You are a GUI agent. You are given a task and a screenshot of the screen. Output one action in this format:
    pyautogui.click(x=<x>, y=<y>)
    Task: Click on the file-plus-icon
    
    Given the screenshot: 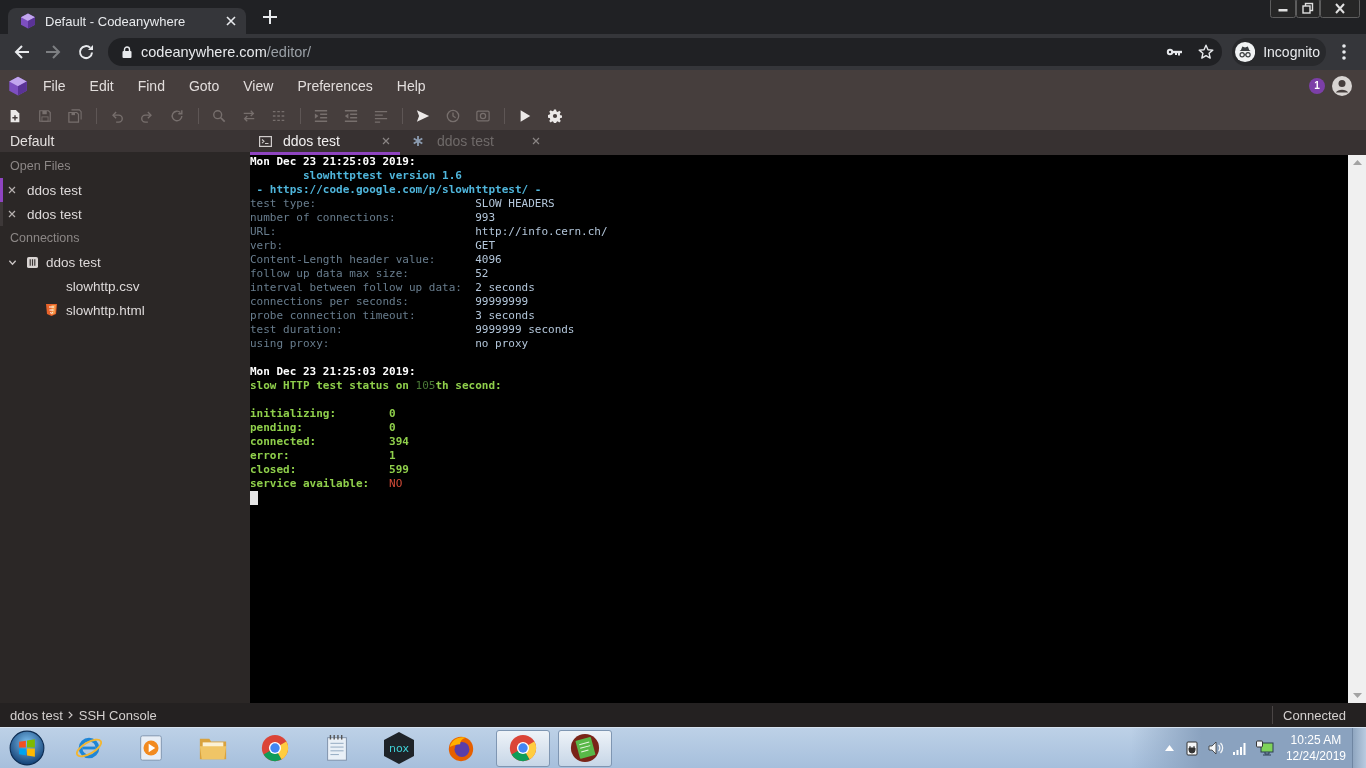 What is the action you would take?
    pyautogui.click(x=15, y=116)
    